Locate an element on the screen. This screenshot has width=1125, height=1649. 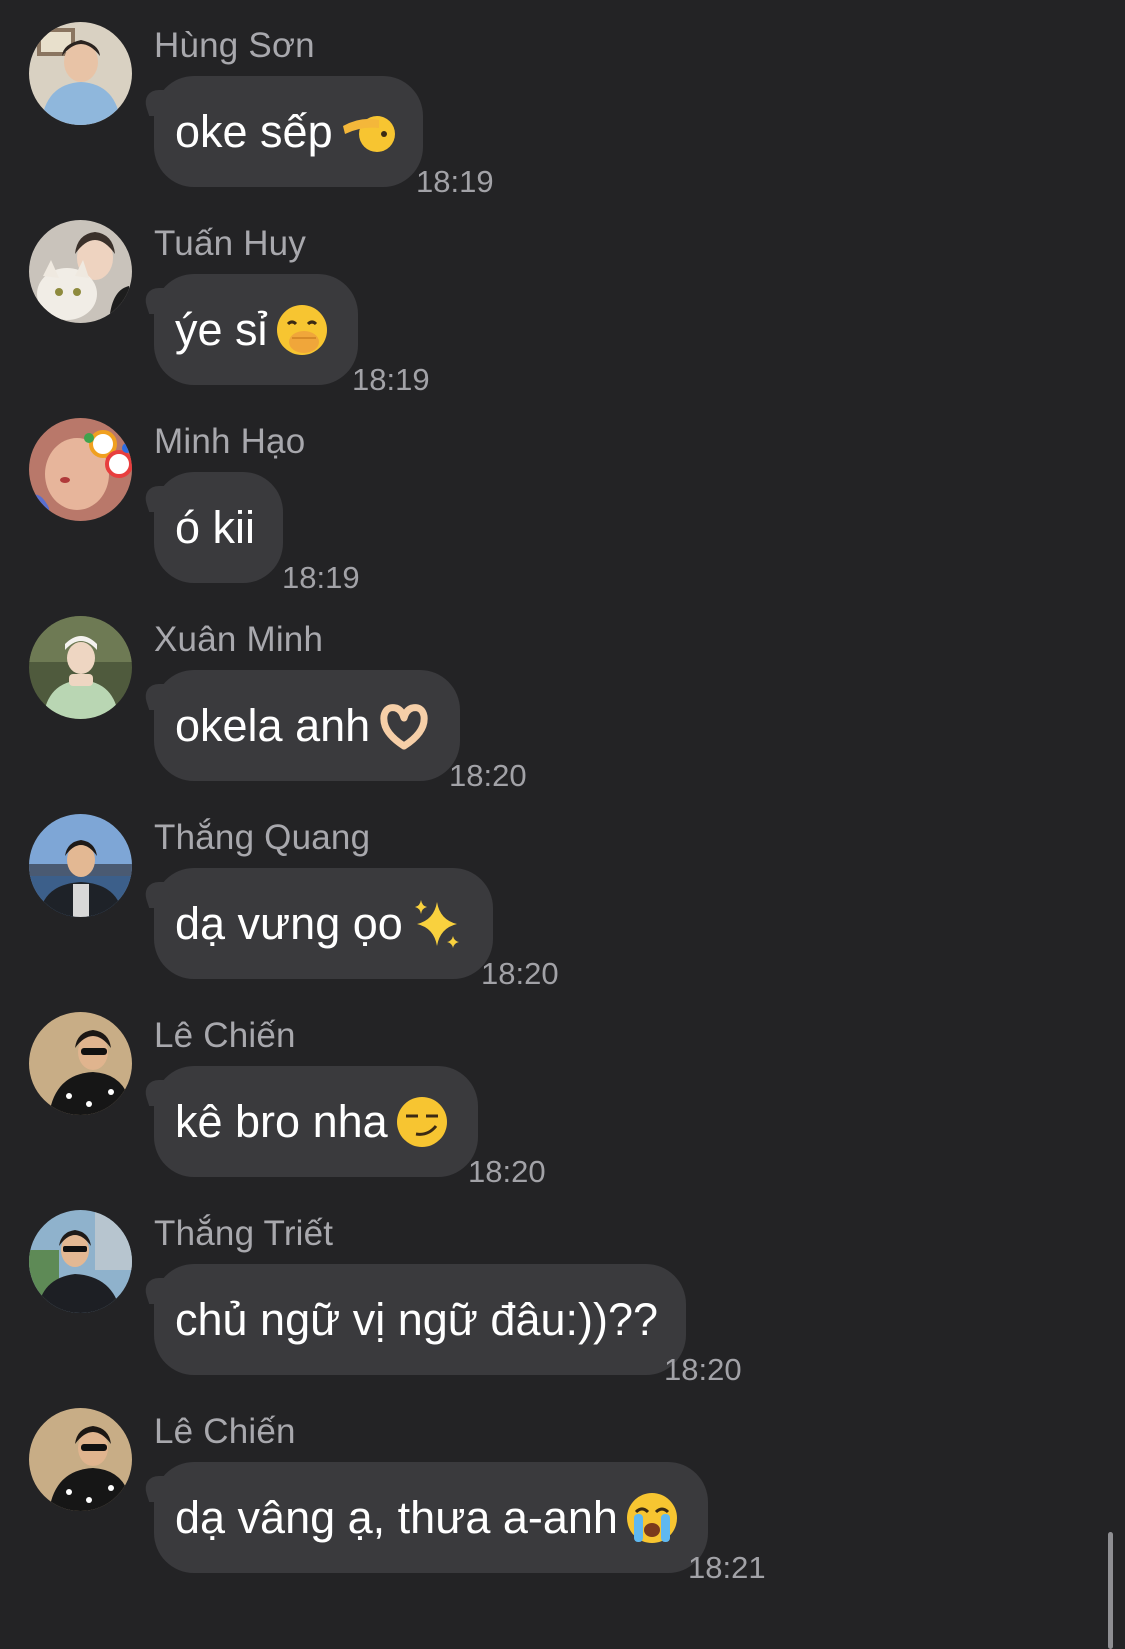
message-text: okela anh is located at coordinates (273, 725).